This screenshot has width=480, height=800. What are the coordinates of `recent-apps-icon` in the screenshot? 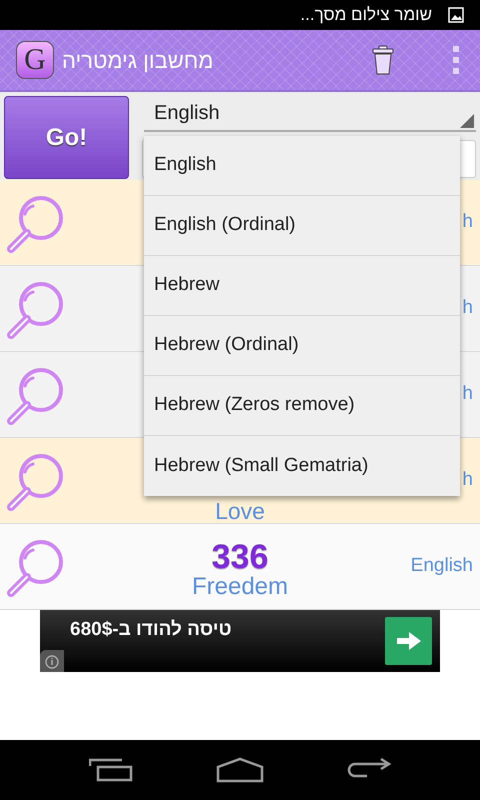 It's located at (111, 770).